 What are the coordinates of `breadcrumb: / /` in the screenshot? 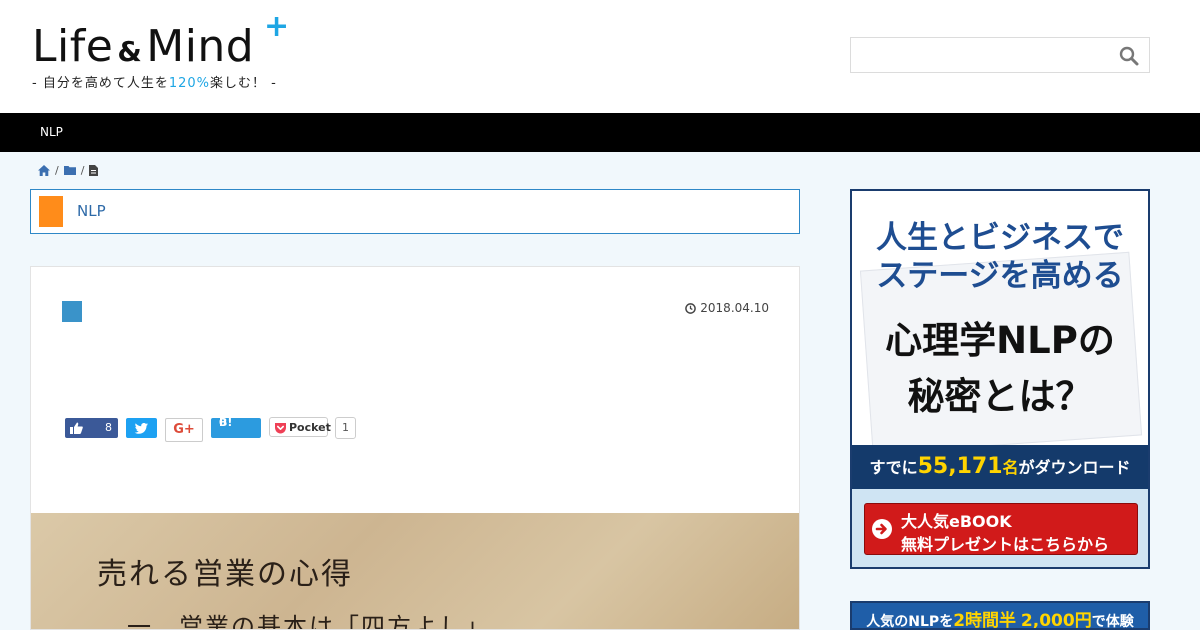 It's located at (68, 170).